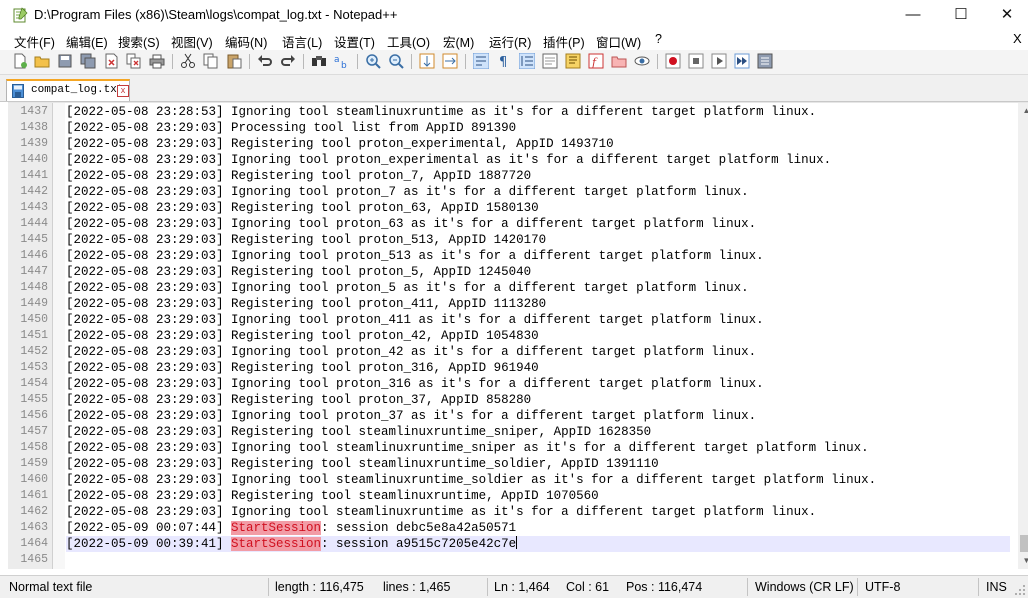  I want to click on menu-window: 窗口(W), so click(618, 41).